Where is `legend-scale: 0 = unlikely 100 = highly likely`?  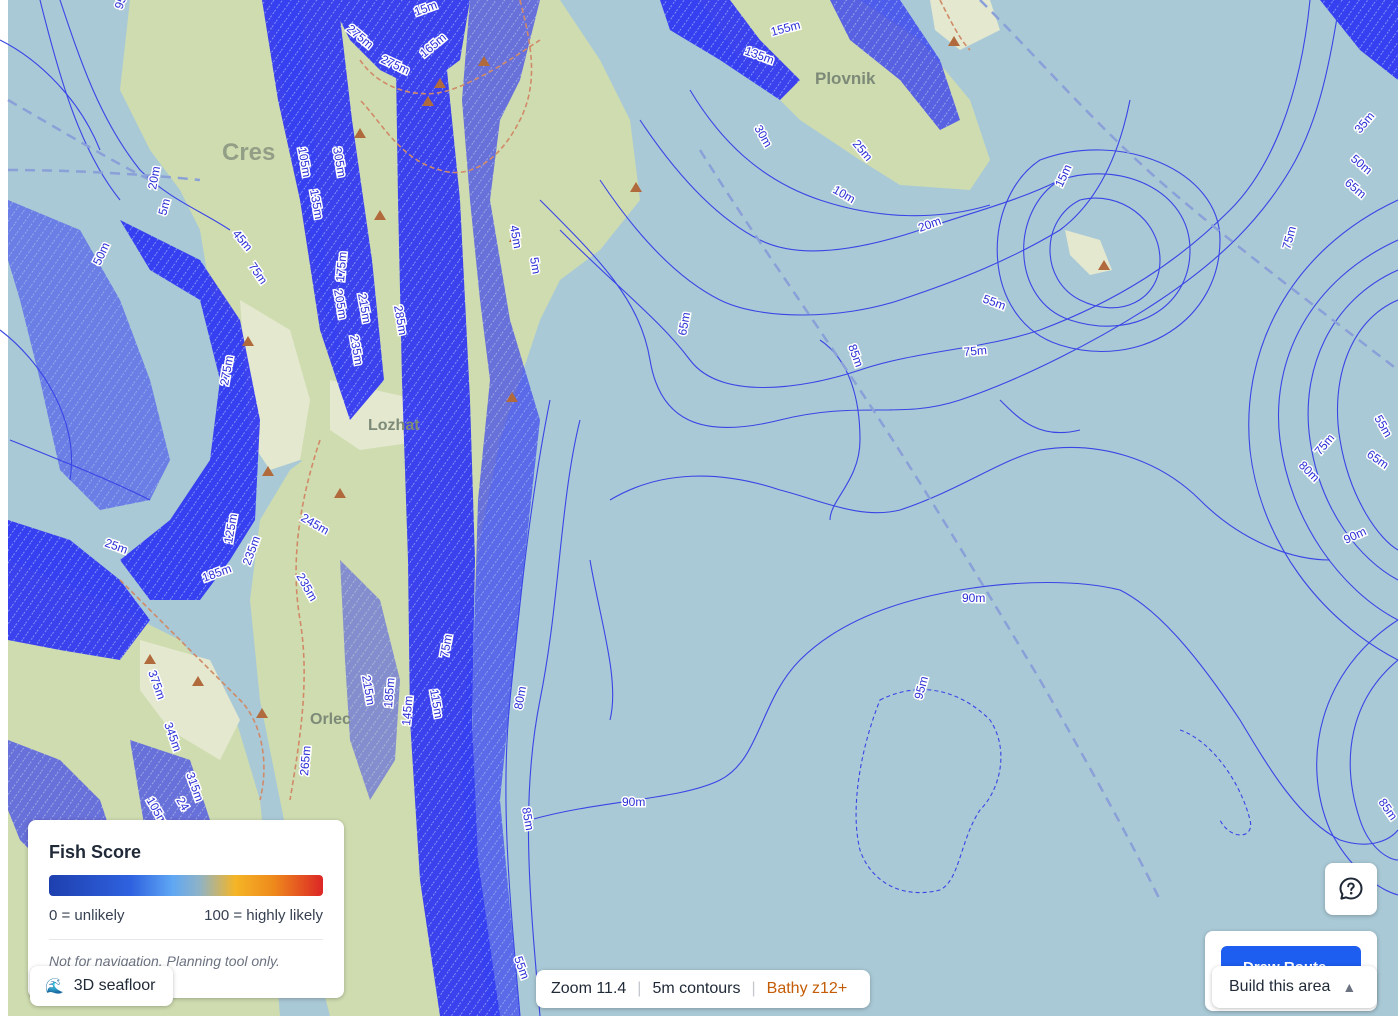 legend-scale: 0 = unlikely 100 = highly likely is located at coordinates (186, 915).